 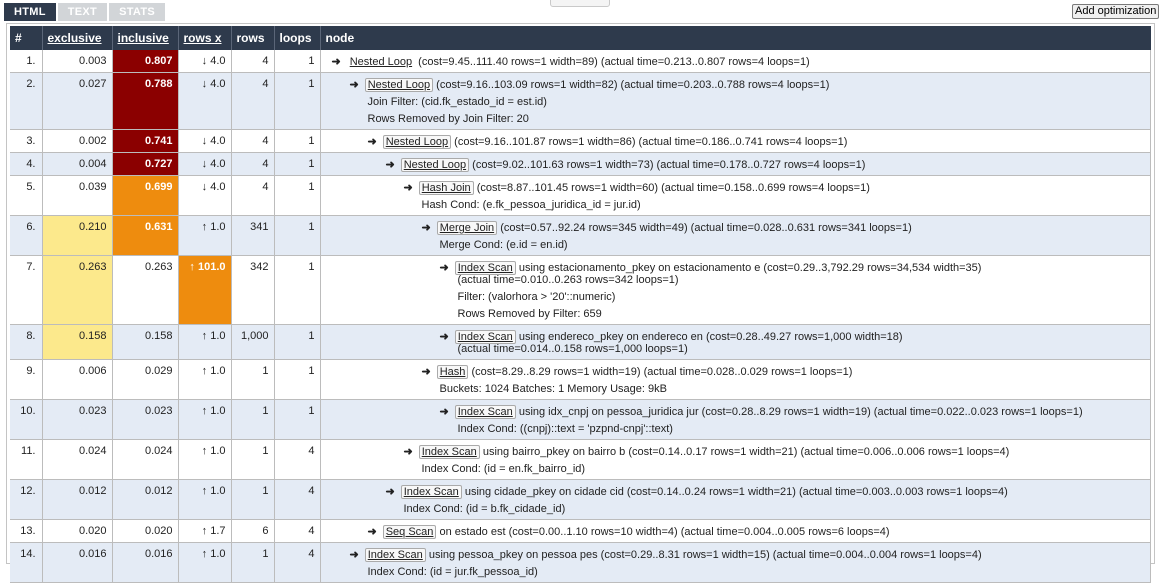 What do you see at coordinates (205, 531) in the screenshot?
I see `rows-x-estimate: ↑ 1.7` at bounding box center [205, 531].